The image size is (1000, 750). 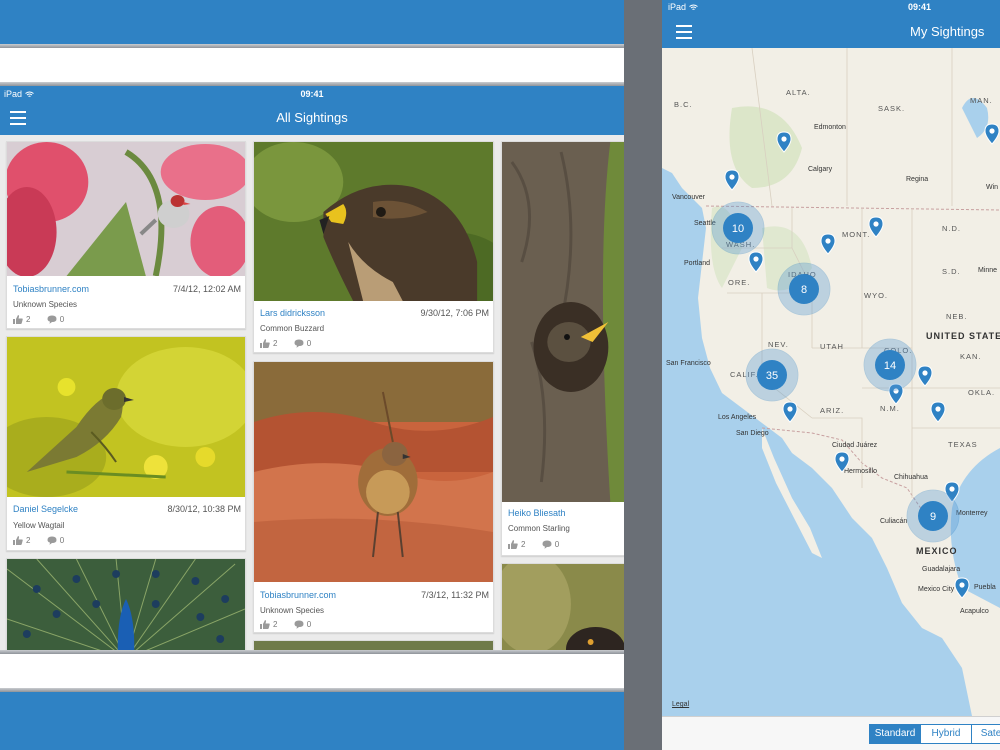 I want to click on sighting-author: Daniel Segelcke, so click(x=45, y=509).